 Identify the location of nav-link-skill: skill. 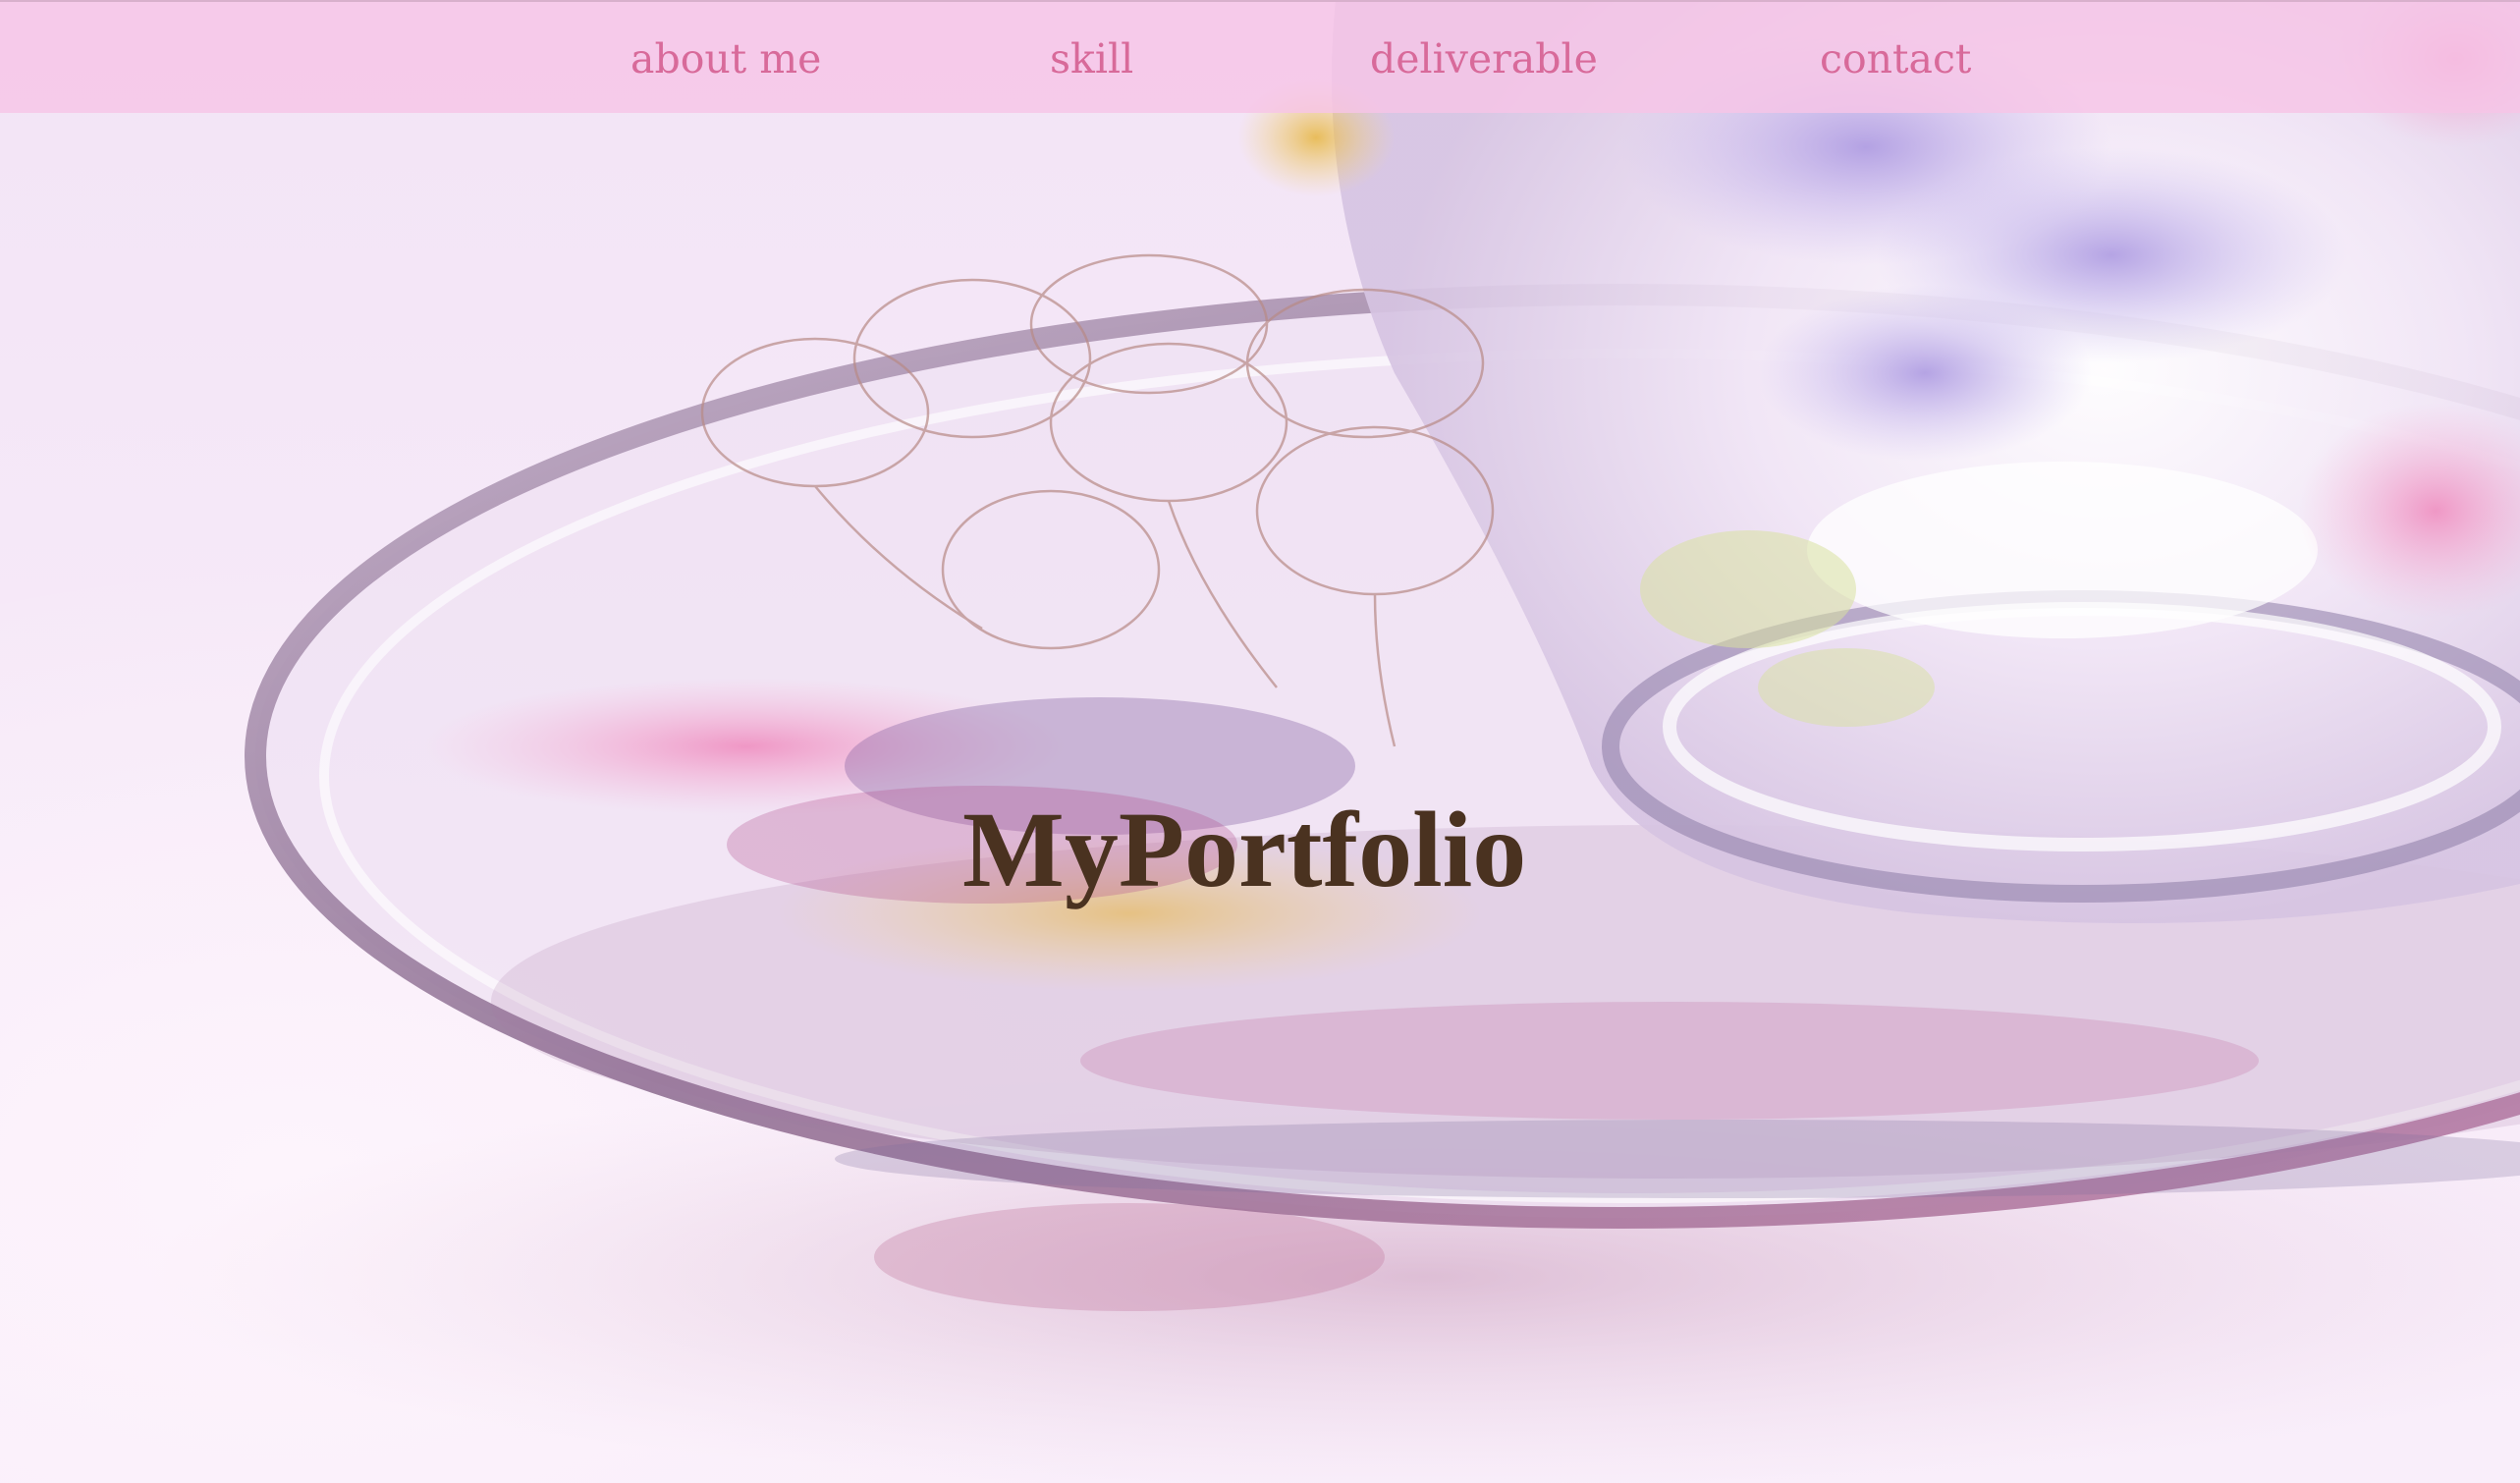
(1091, 58).